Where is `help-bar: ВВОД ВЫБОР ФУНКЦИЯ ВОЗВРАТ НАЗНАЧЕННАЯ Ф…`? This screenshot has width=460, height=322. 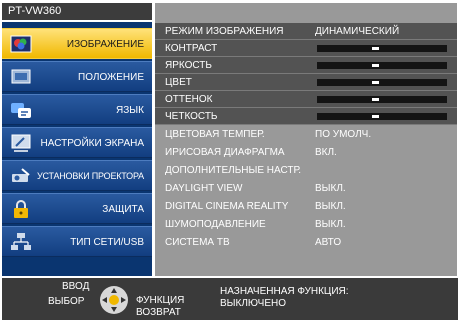
help-bar: ВВОД ВЫБОР ФУНКЦИЯ ВОЗВРАТ НАЗНАЧЕННАЯ Ф… is located at coordinates (230, 299).